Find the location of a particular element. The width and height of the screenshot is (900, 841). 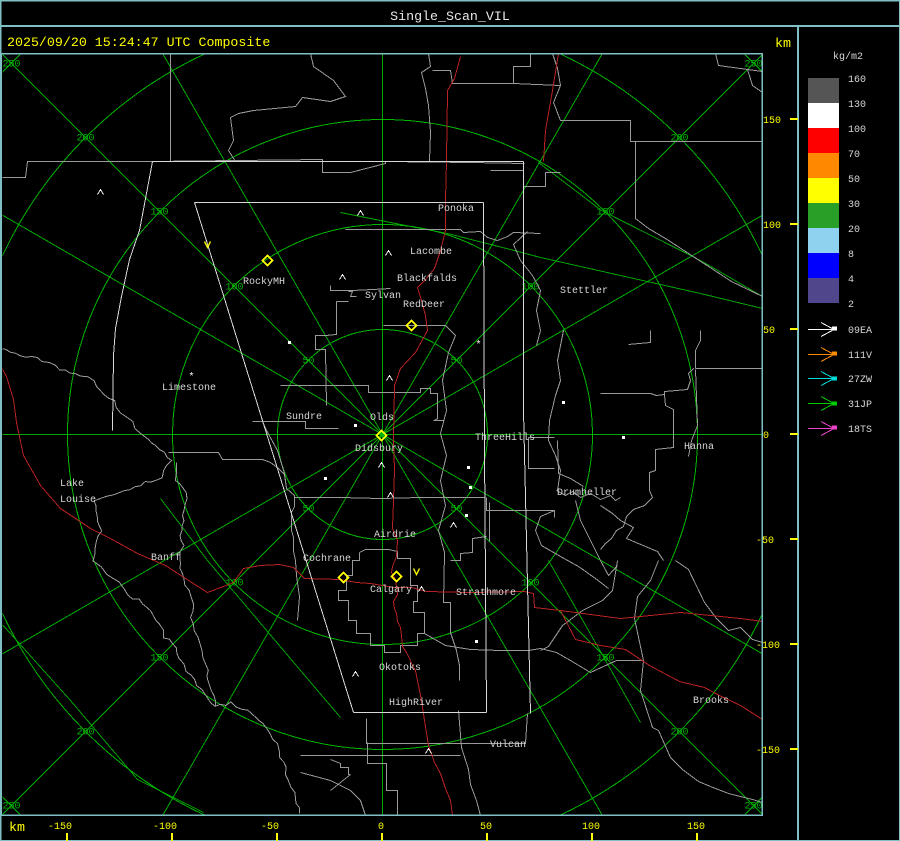

svg-text: Ponoka is located at coordinates (456, 209).